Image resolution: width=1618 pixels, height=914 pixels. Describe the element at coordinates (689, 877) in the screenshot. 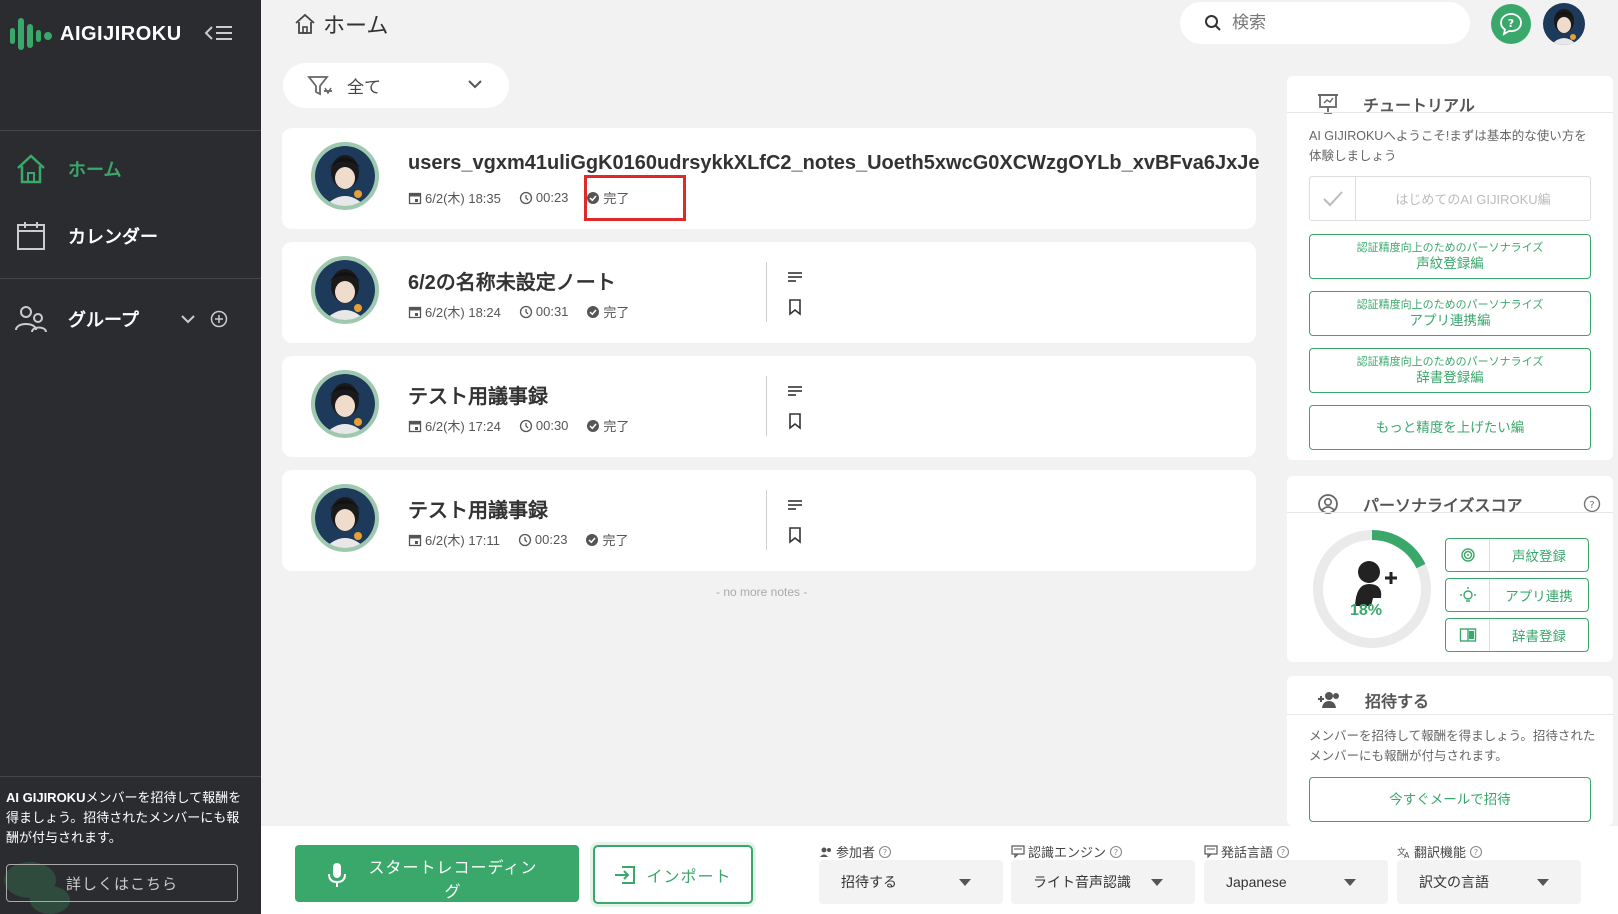

I see `import-label: インポート` at that location.